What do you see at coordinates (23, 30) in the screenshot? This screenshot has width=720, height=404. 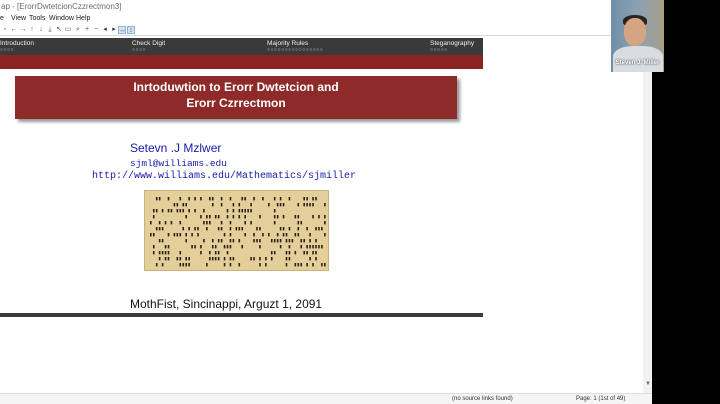 I see `right-arrow-icon: →` at bounding box center [23, 30].